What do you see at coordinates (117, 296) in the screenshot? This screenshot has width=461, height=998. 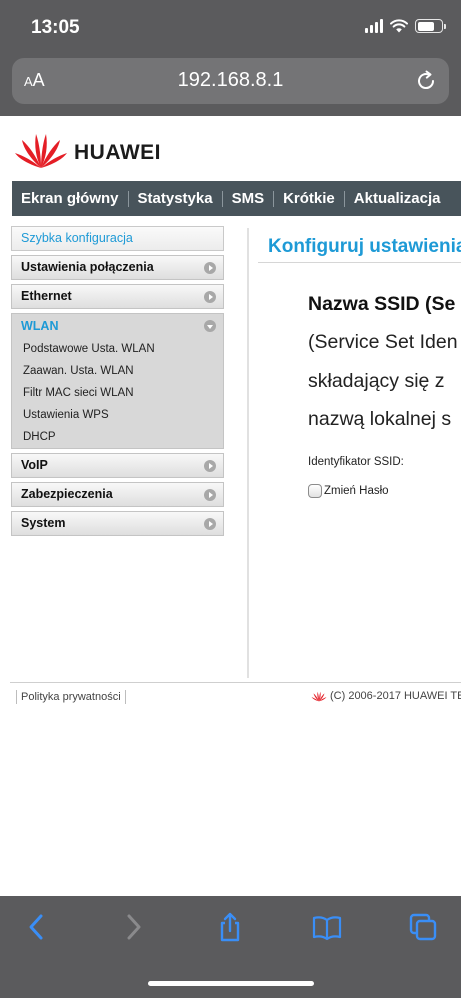 I see `sidebar-item-ethernet: Ethernet` at bounding box center [117, 296].